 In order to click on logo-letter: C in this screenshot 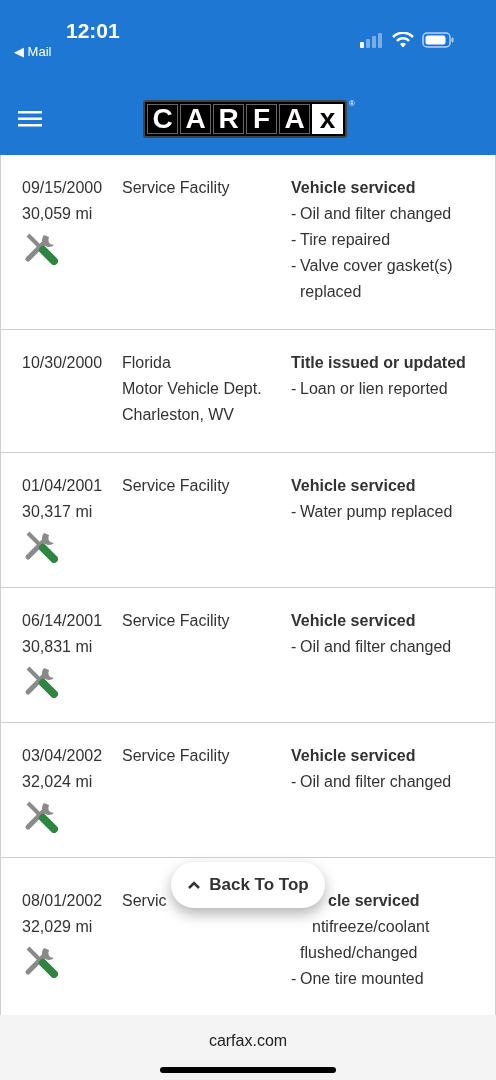, I will do `click(162, 119)`.